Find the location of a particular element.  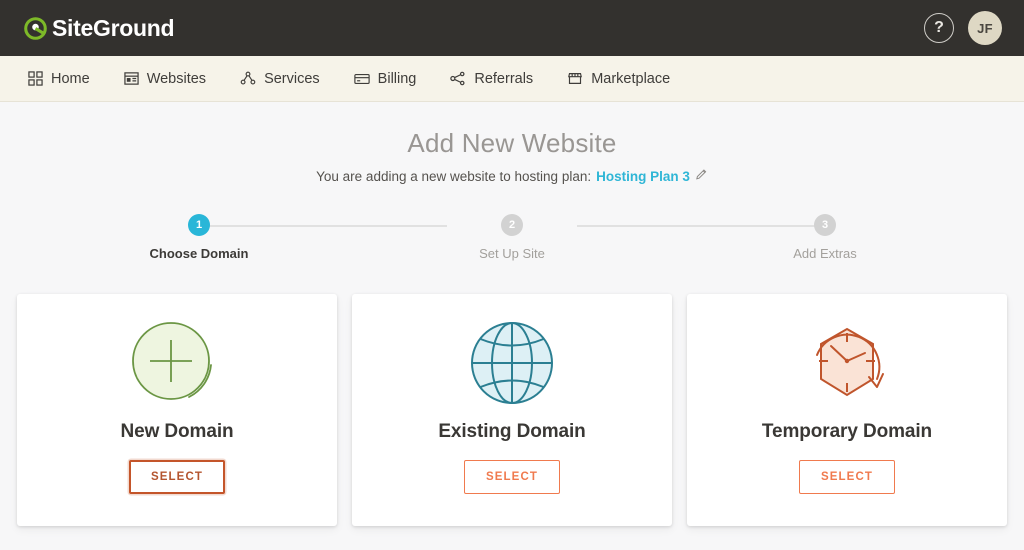

nav-item-services: Services is located at coordinates (280, 78).